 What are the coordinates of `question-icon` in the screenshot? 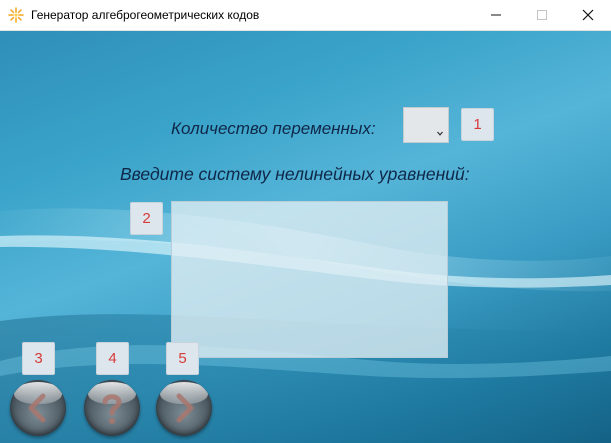 It's located at (112, 409).